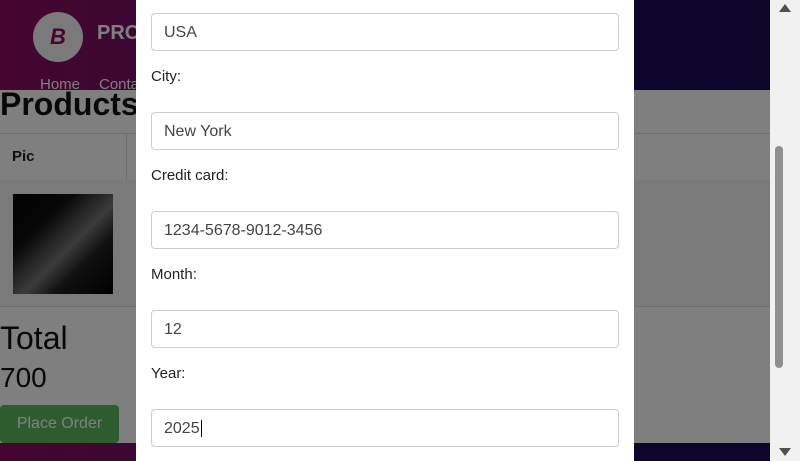 Image resolution: width=800 pixels, height=461 pixels. I want to click on country-value: USA, so click(180, 32).